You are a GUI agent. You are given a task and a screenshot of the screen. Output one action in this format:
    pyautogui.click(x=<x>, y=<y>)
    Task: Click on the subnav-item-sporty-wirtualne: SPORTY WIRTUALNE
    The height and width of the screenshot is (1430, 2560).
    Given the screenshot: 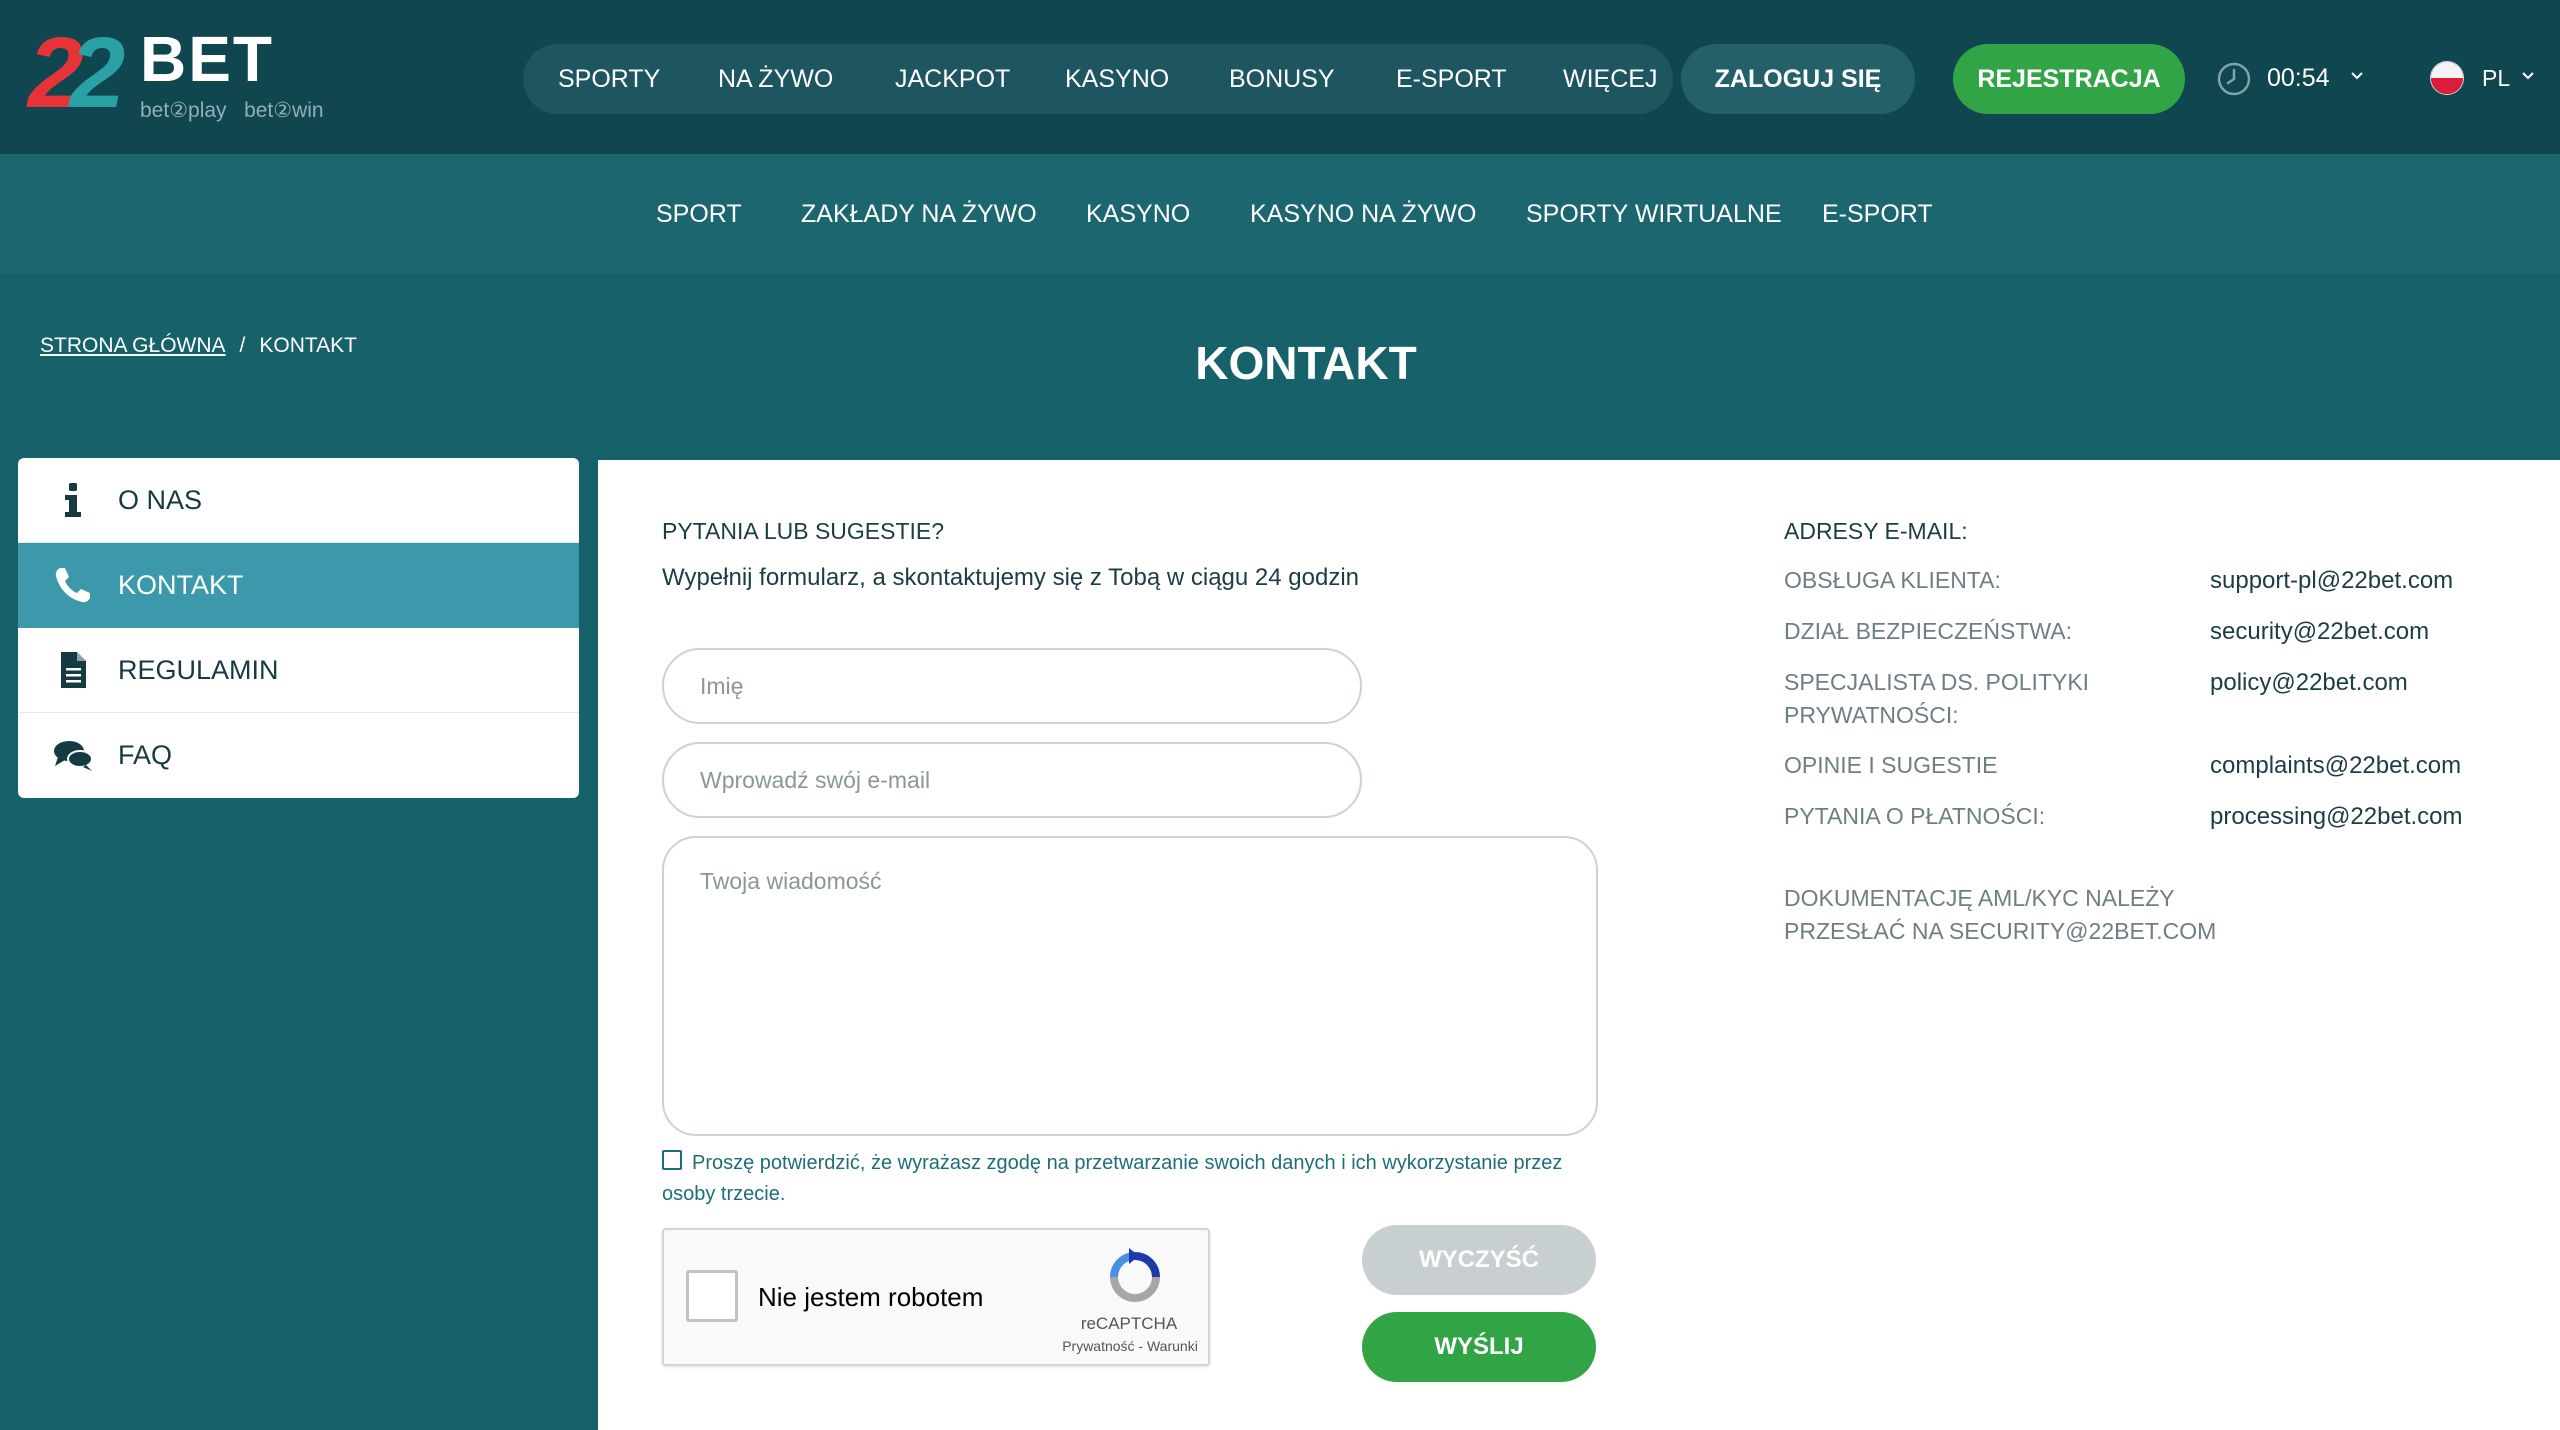 What is the action you would take?
    pyautogui.click(x=1654, y=214)
    